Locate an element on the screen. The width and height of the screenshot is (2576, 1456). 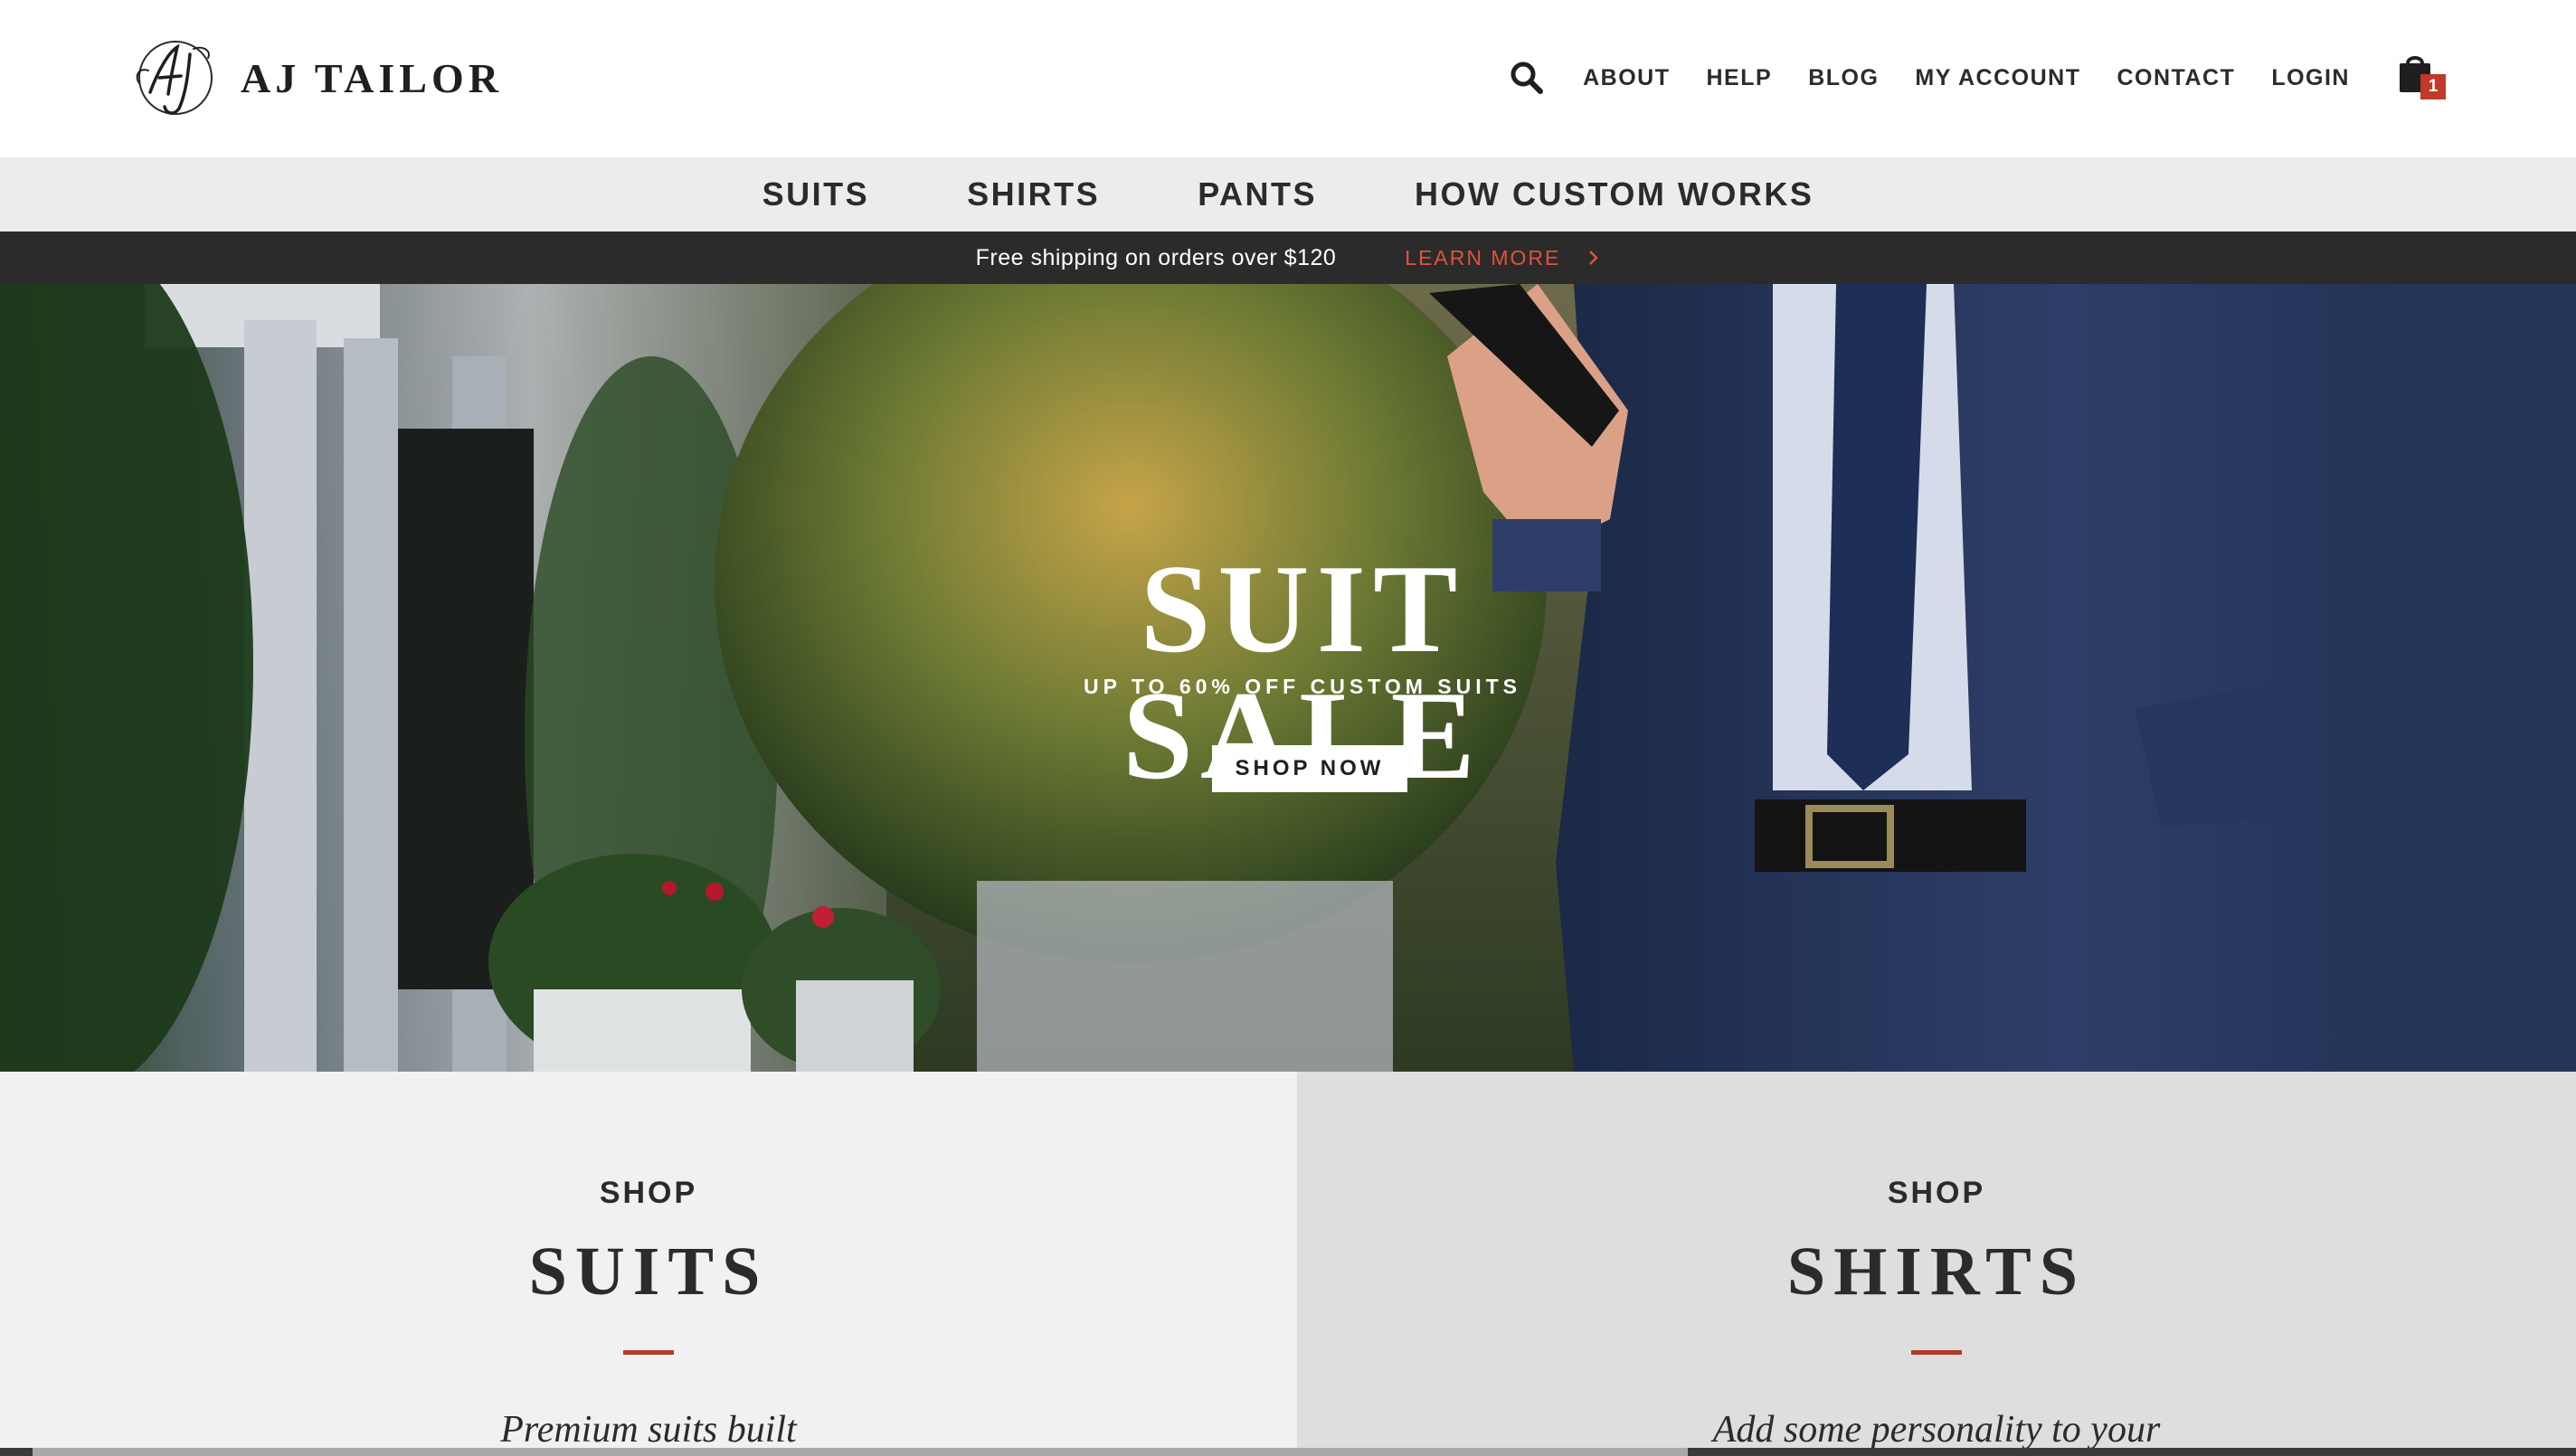
shop-now-button: SHOP NOW is located at coordinates (1310, 769).